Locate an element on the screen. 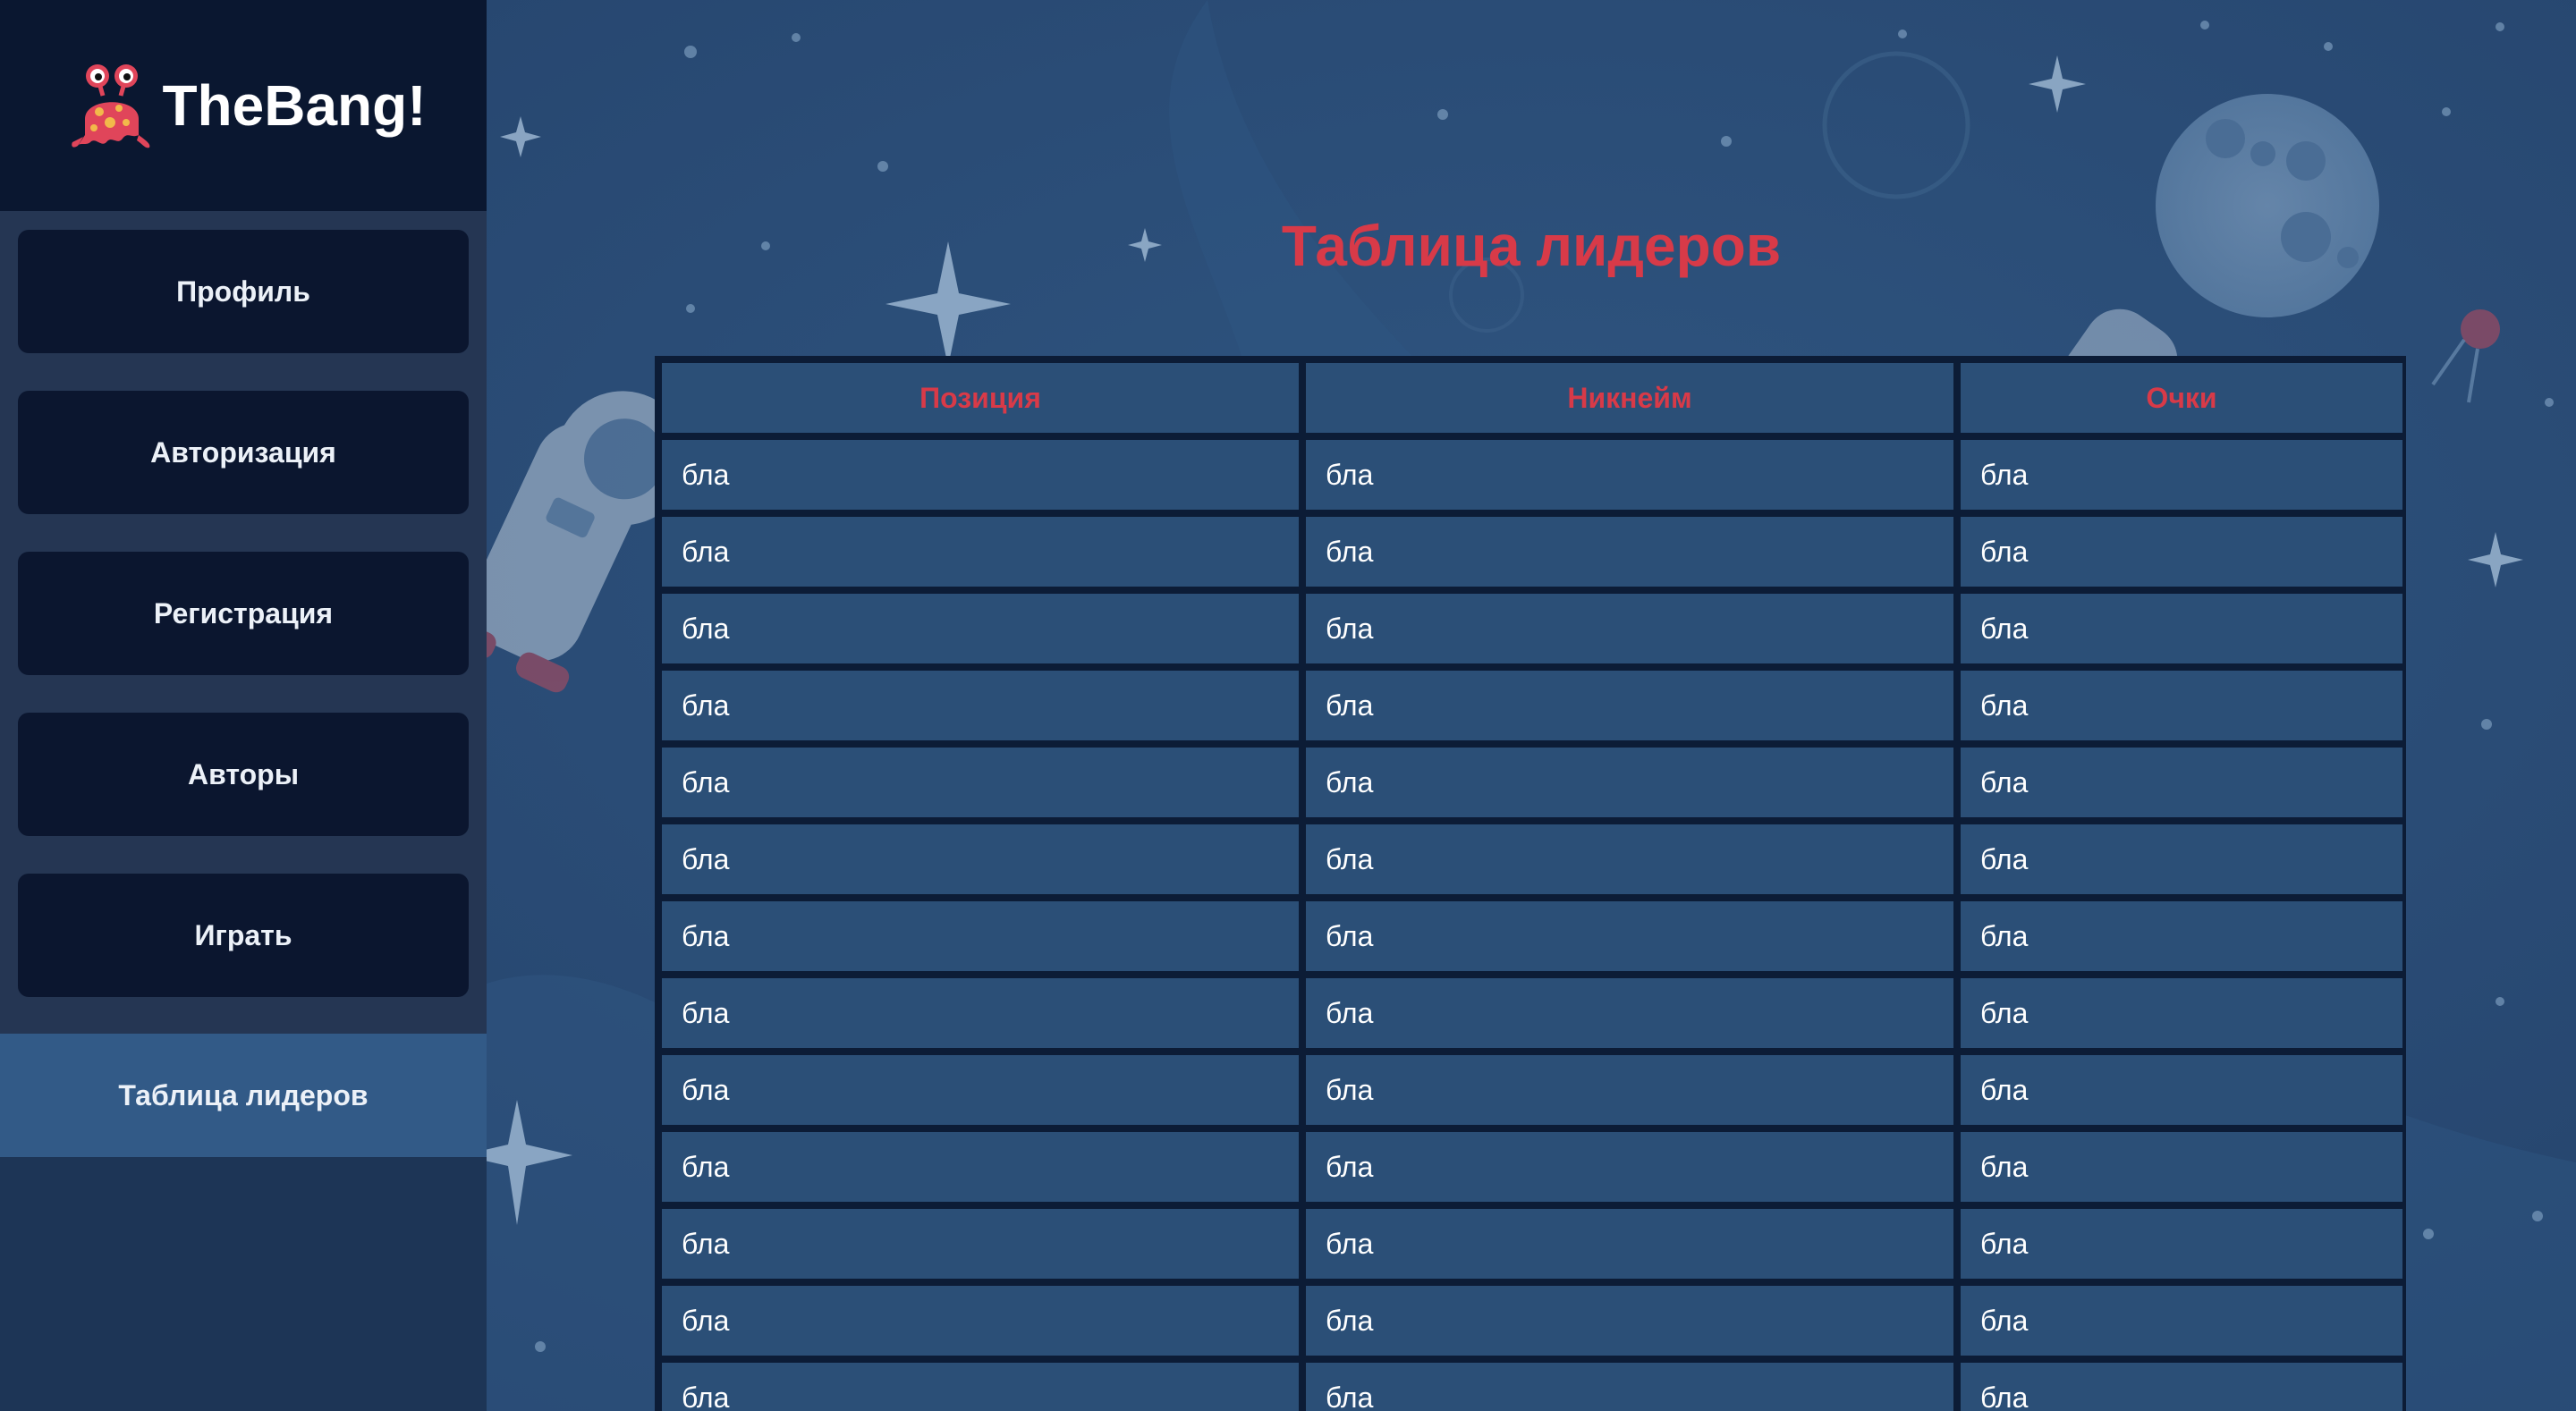 The height and width of the screenshot is (1411, 2576). header-position: Позиция is located at coordinates (980, 398).